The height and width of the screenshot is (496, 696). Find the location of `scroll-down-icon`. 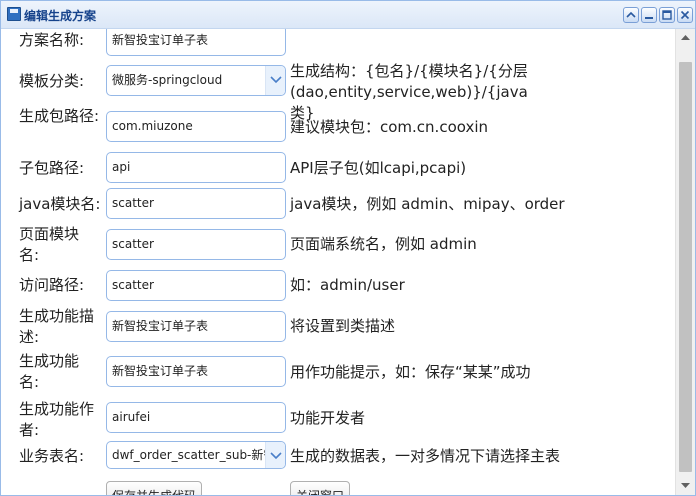

scroll-down-icon is located at coordinates (685, 486).